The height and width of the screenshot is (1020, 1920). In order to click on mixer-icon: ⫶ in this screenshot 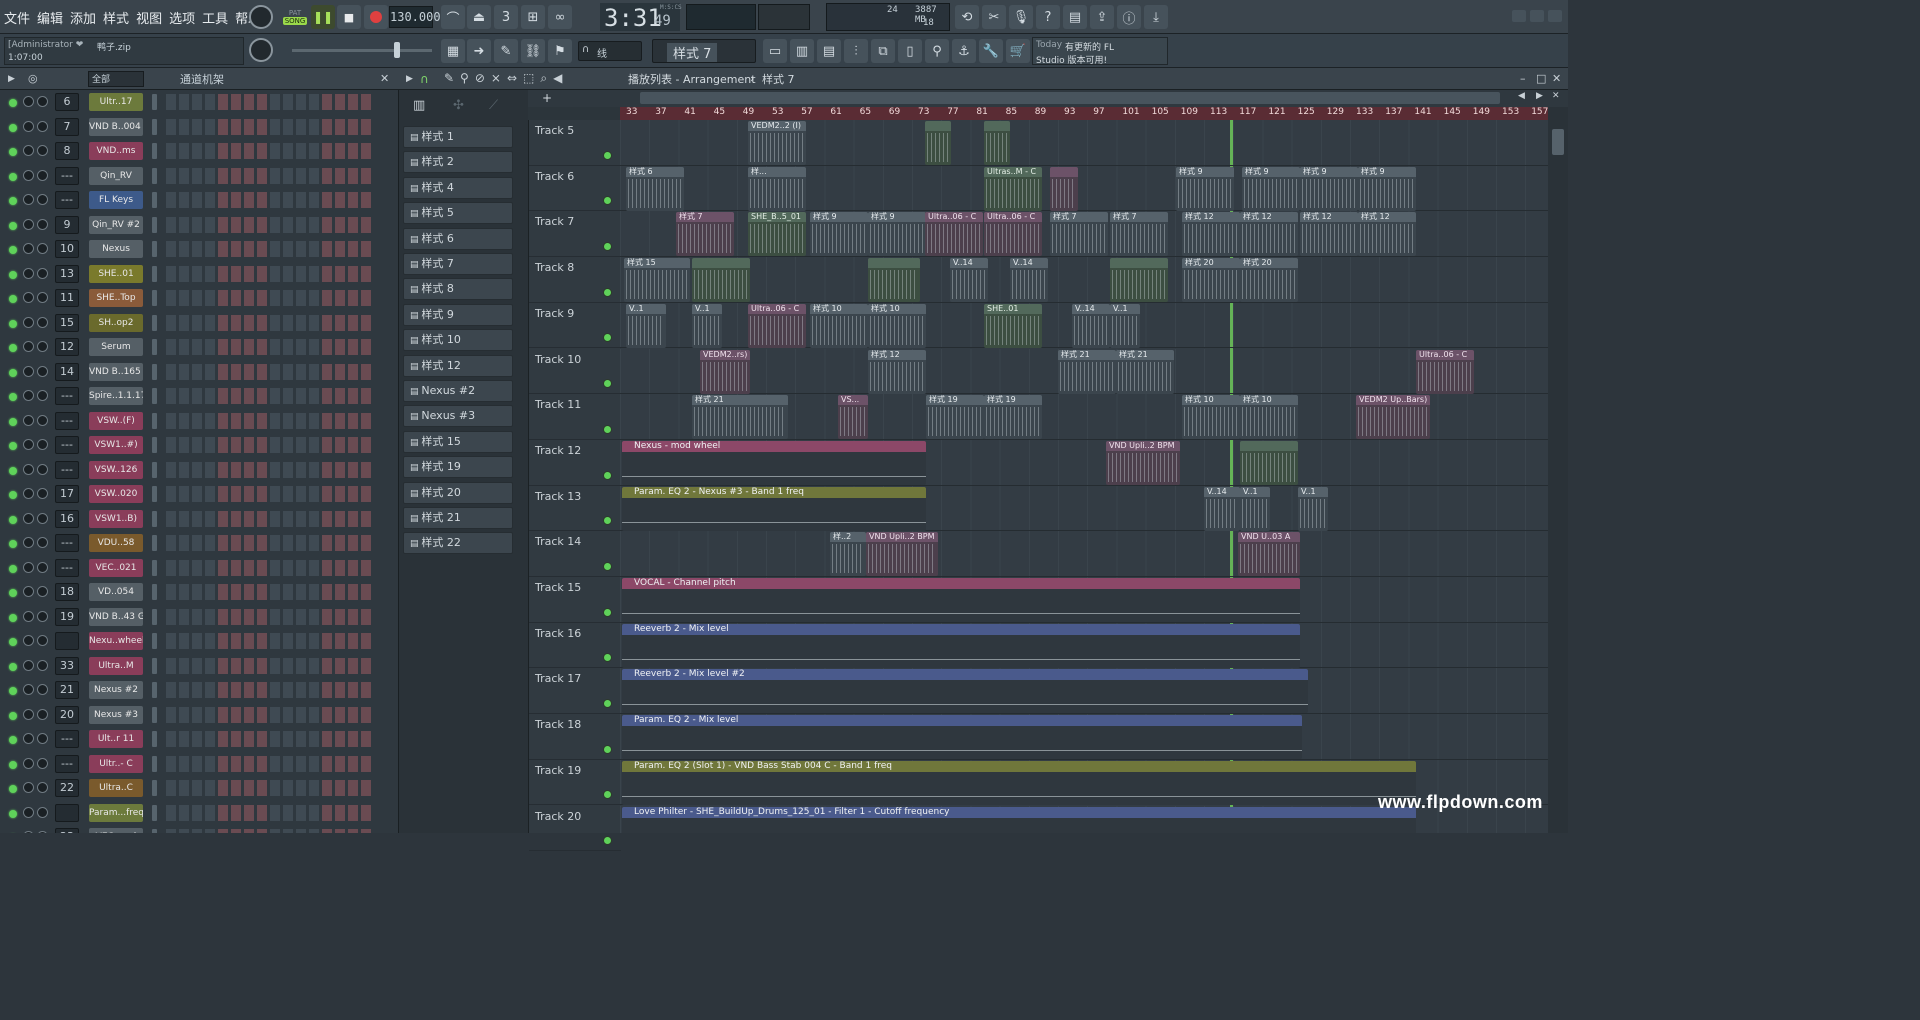, I will do `click(856, 51)`.